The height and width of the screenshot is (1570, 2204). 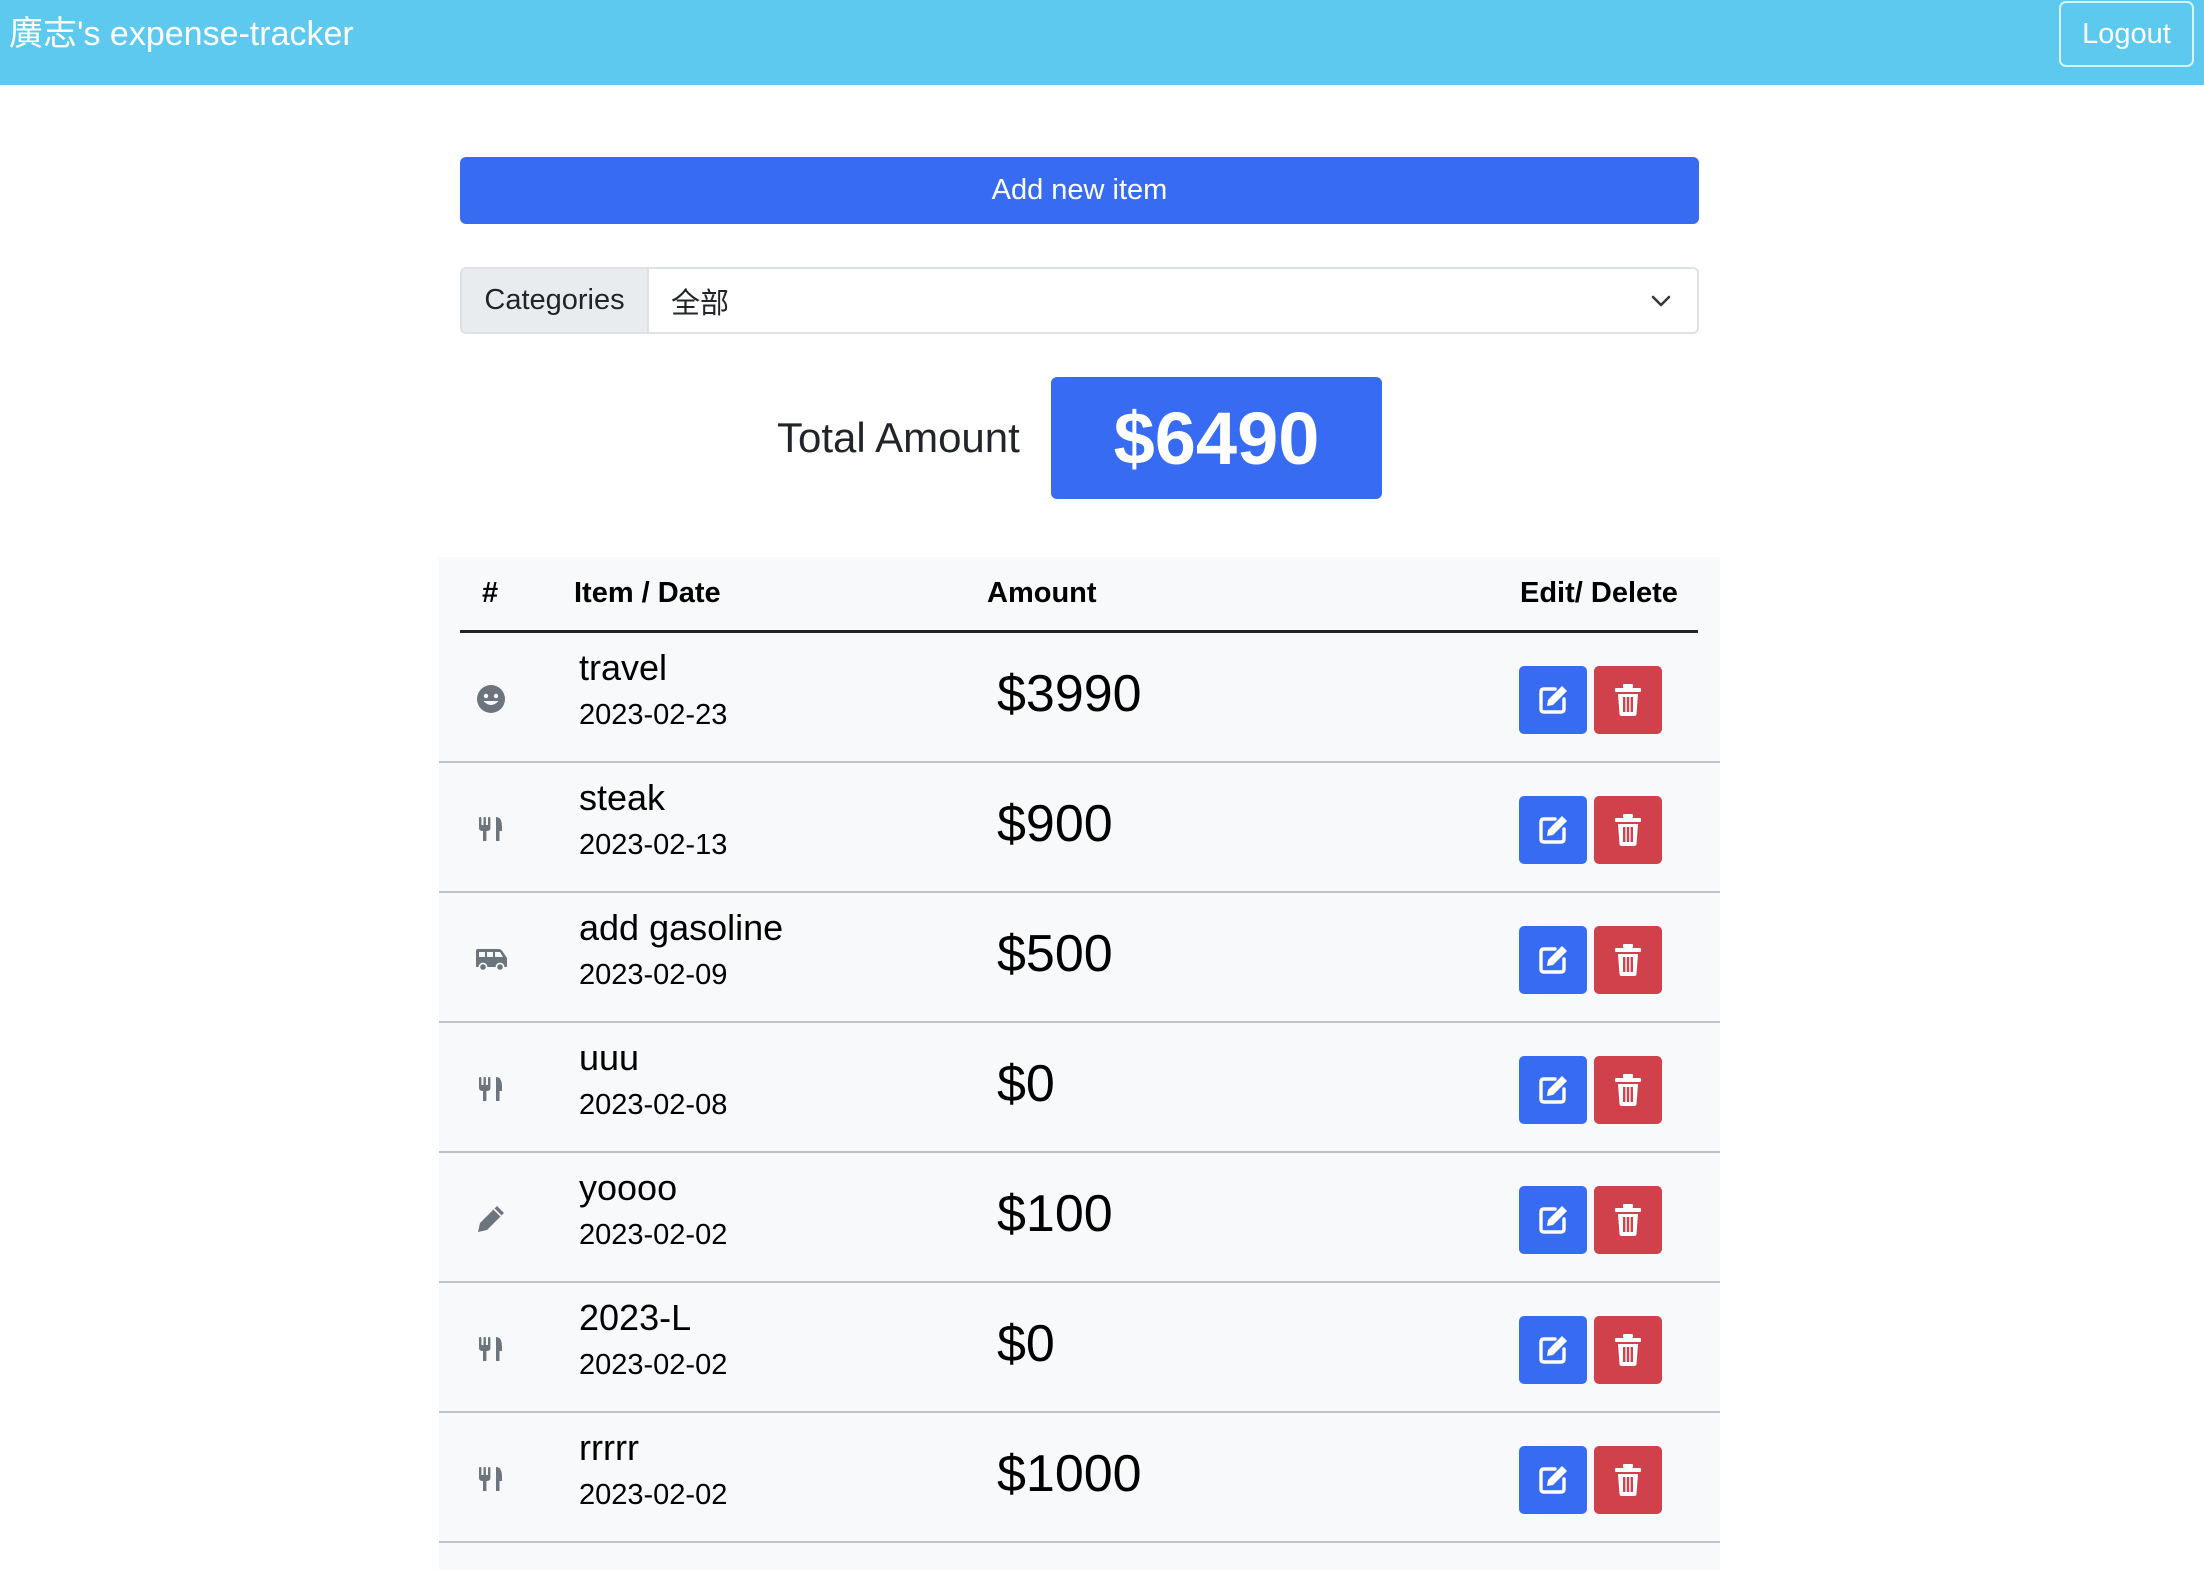 I want to click on total-amount-value: $6490, so click(x=1216, y=438).